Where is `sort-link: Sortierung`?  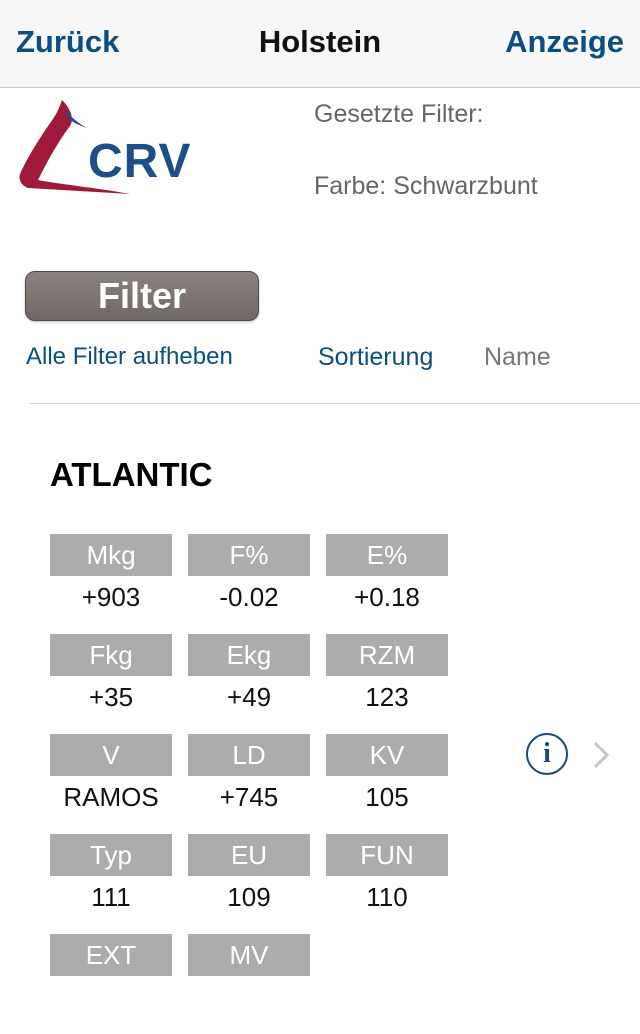 sort-link: Sortierung is located at coordinates (375, 357).